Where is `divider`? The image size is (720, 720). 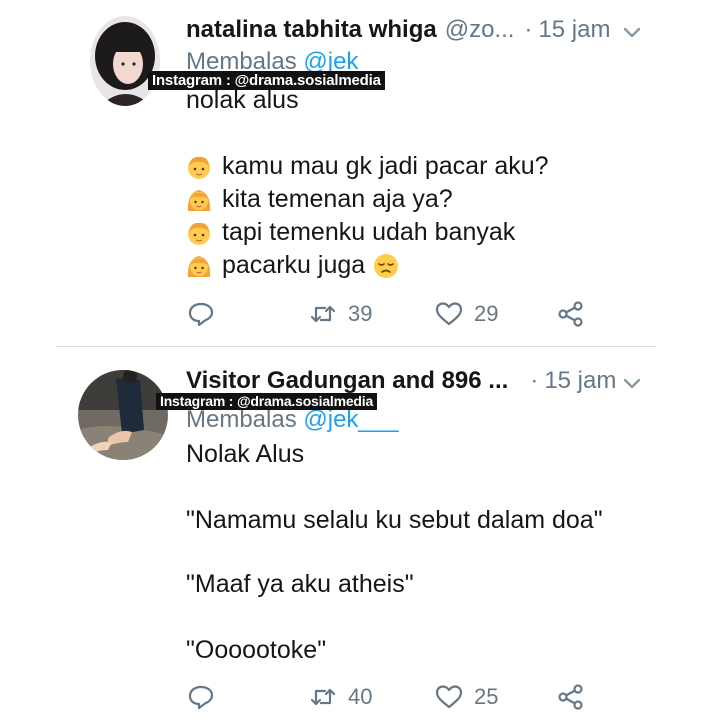
divider is located at coordinates (356, 346).